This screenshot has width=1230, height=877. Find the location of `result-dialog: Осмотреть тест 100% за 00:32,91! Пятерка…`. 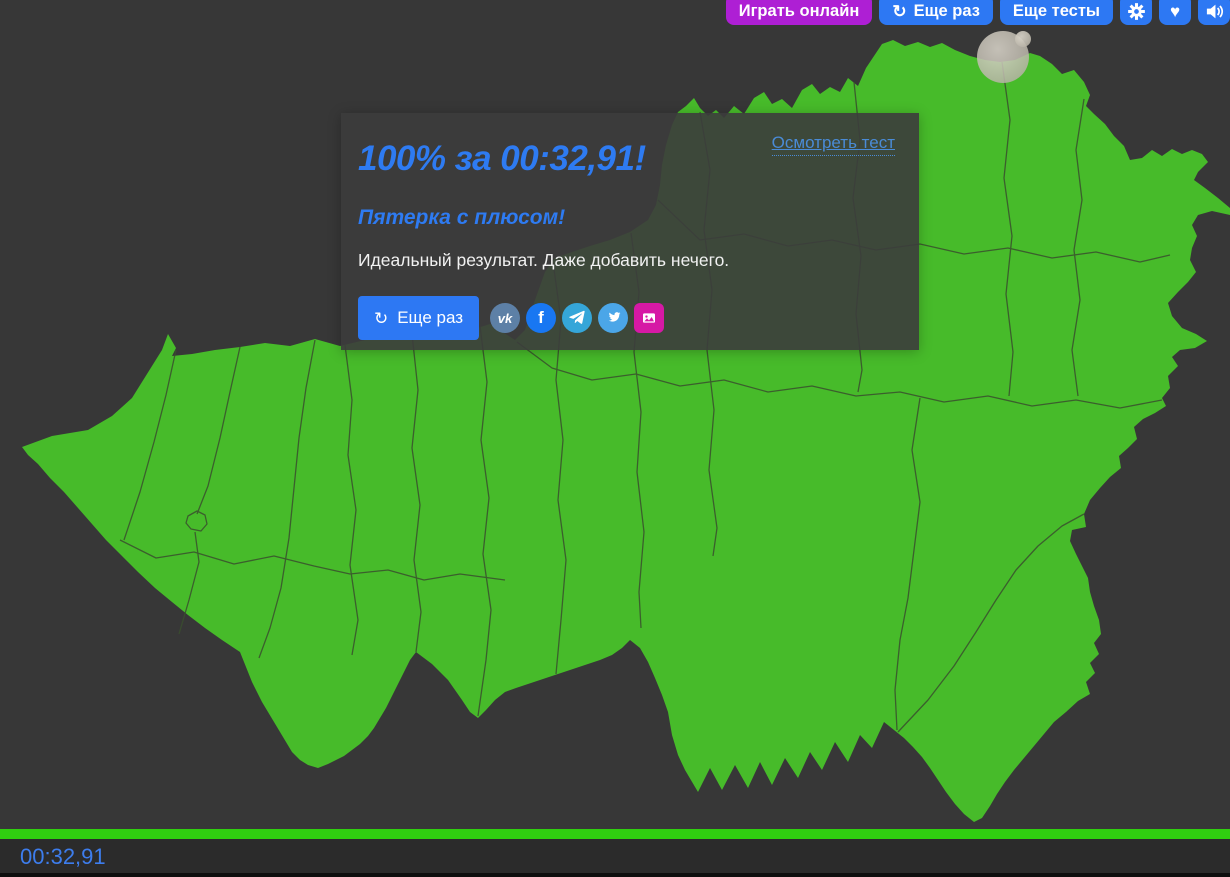

result-dialog: Осмотреть тест 100% за 00:32,91! Пятерка… is located at coordinates (630, 231).